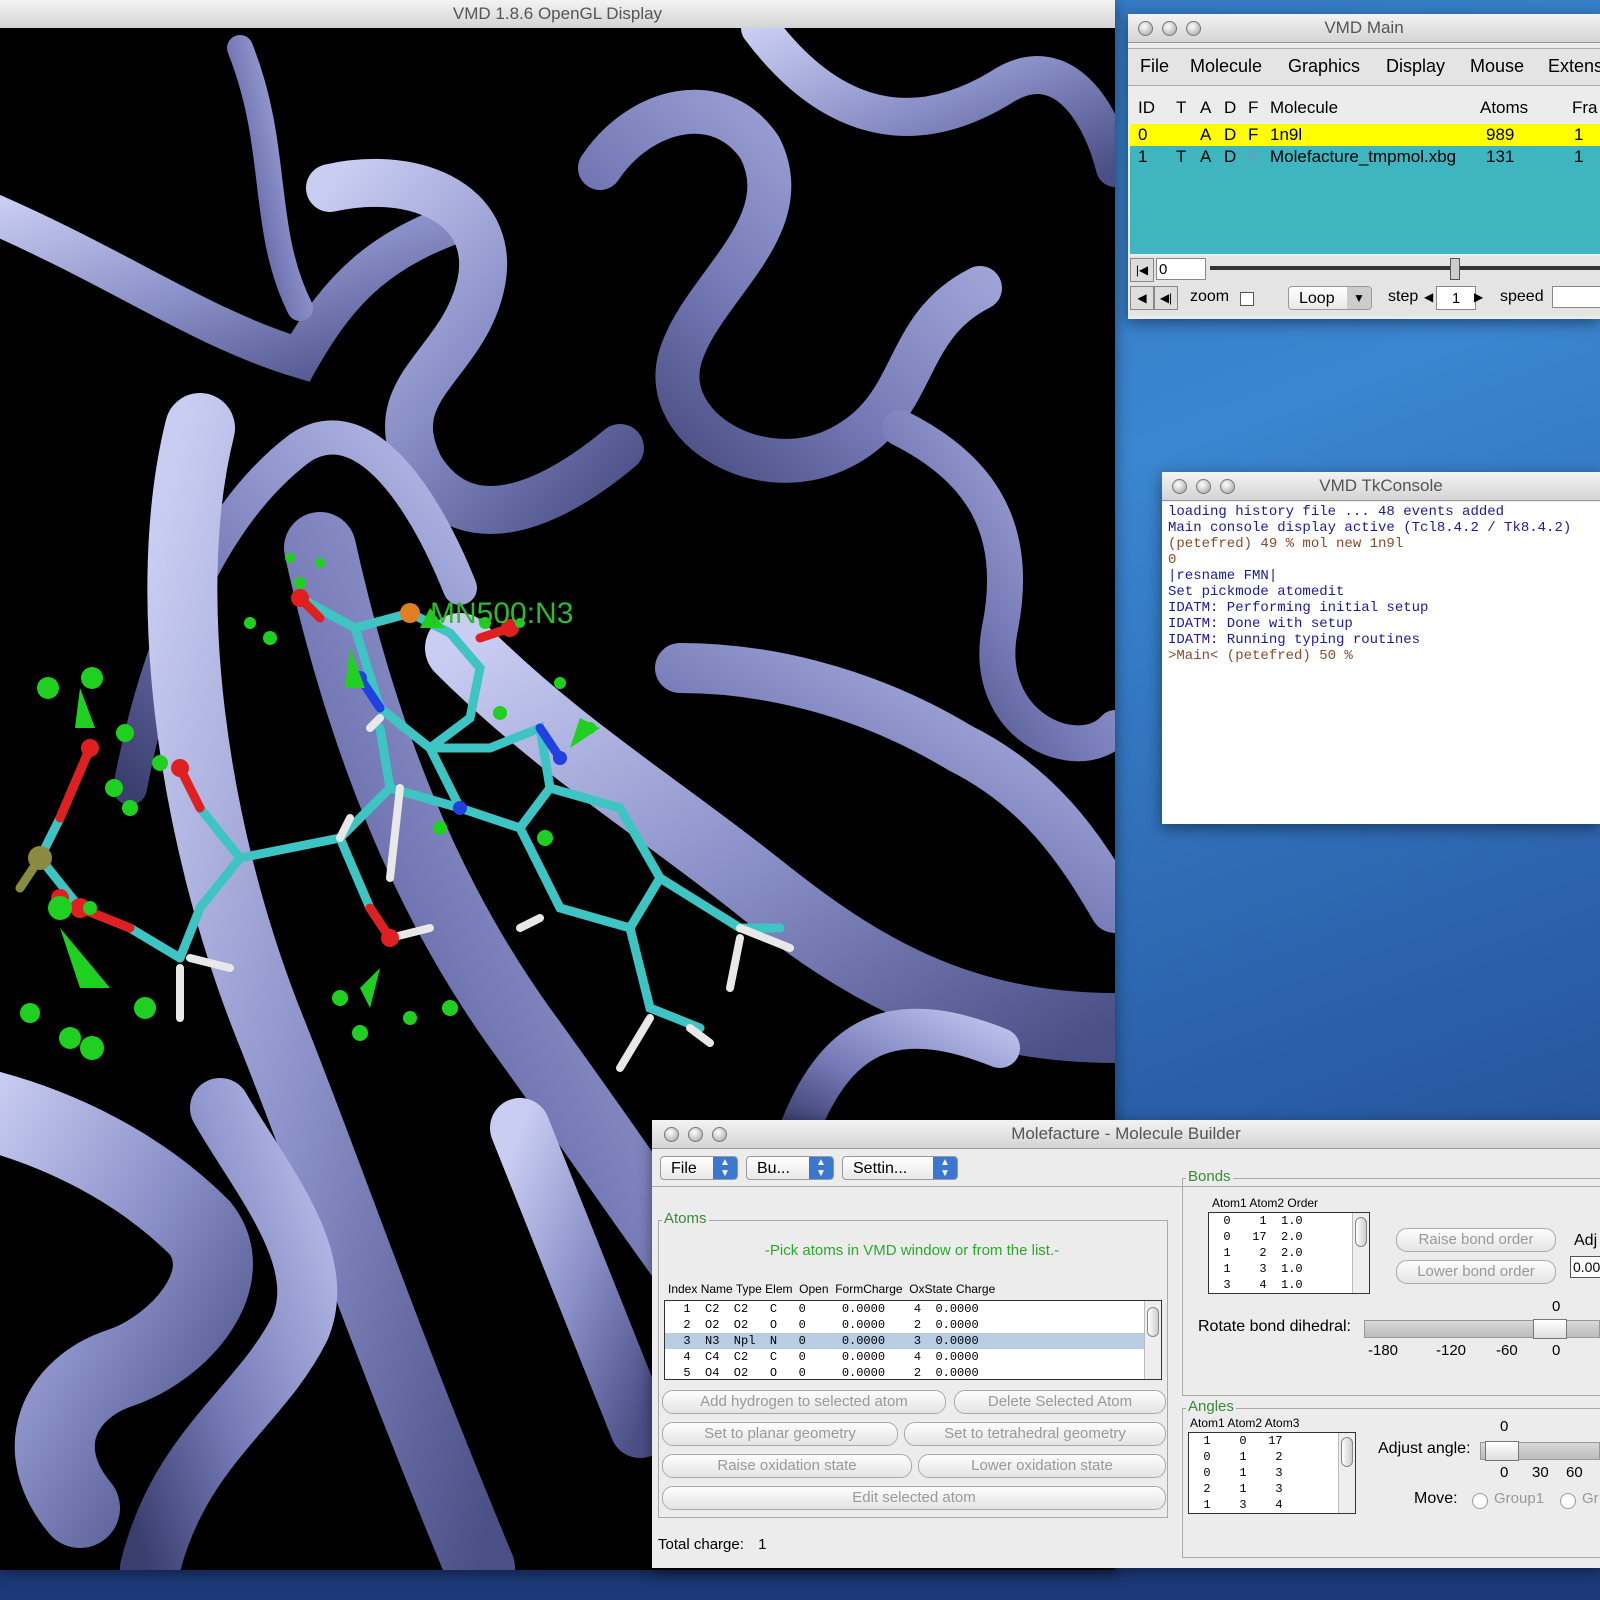 This screenshot has width=1600, height=1600. What do you see at coordinates (914, 1498) in the screenshot?
I see `edit-atom-button: Edit selected atom` at bounding box center [914, 1498].